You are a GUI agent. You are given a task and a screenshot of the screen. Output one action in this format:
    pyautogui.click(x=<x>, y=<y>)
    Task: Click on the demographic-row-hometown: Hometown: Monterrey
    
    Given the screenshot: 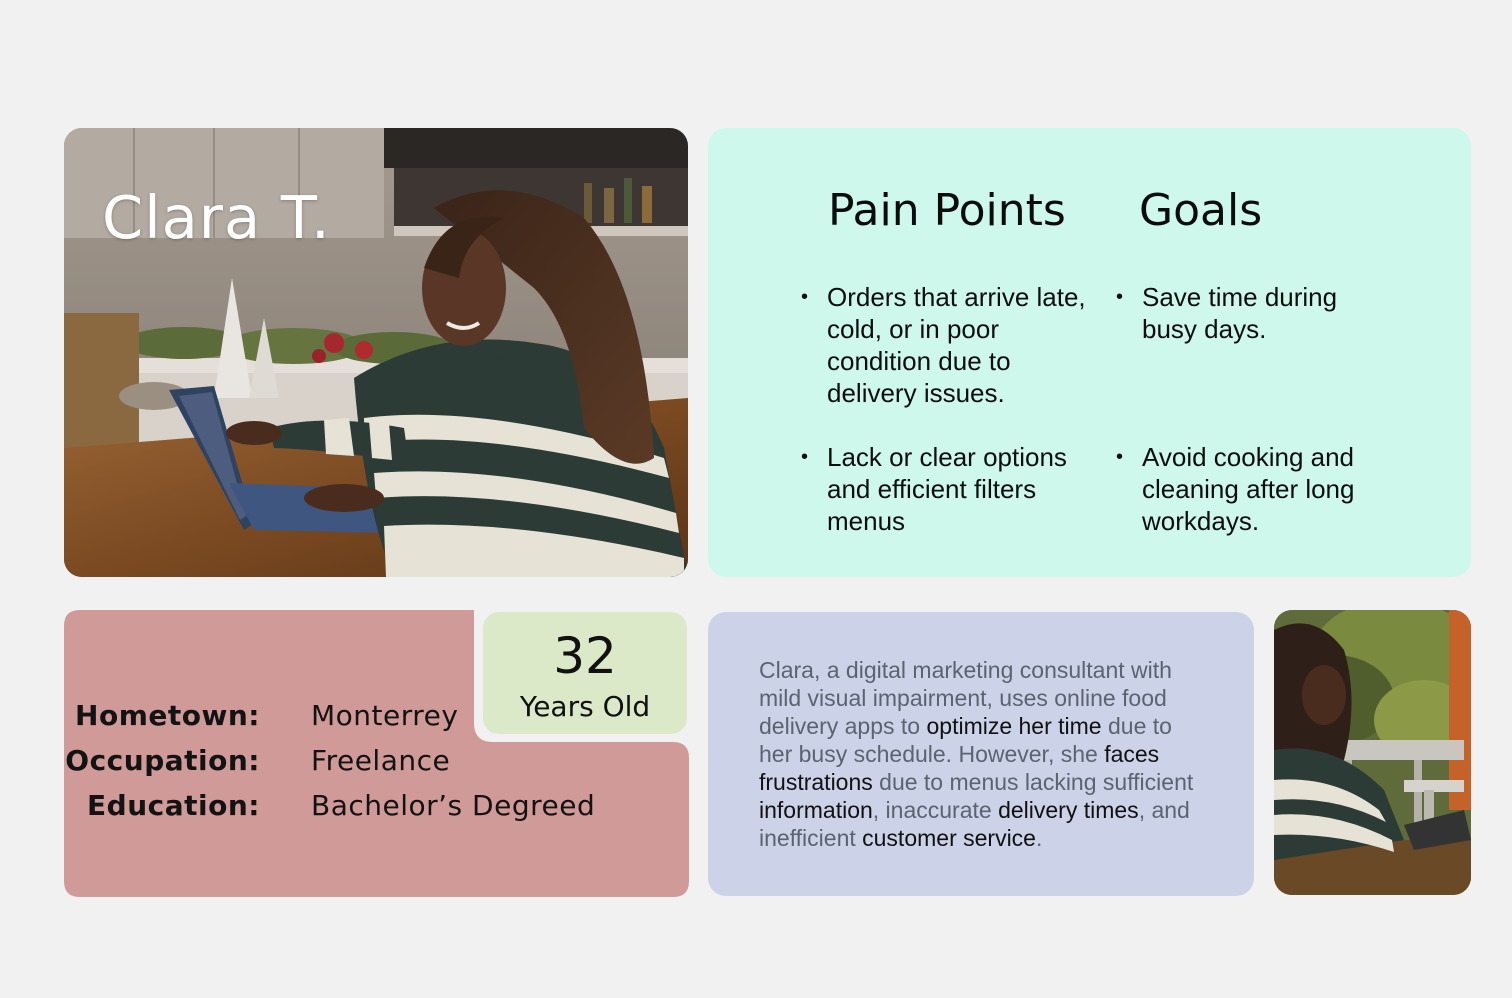 What is the action you would take?
    pyautogui.click(x=364, y=716)
    